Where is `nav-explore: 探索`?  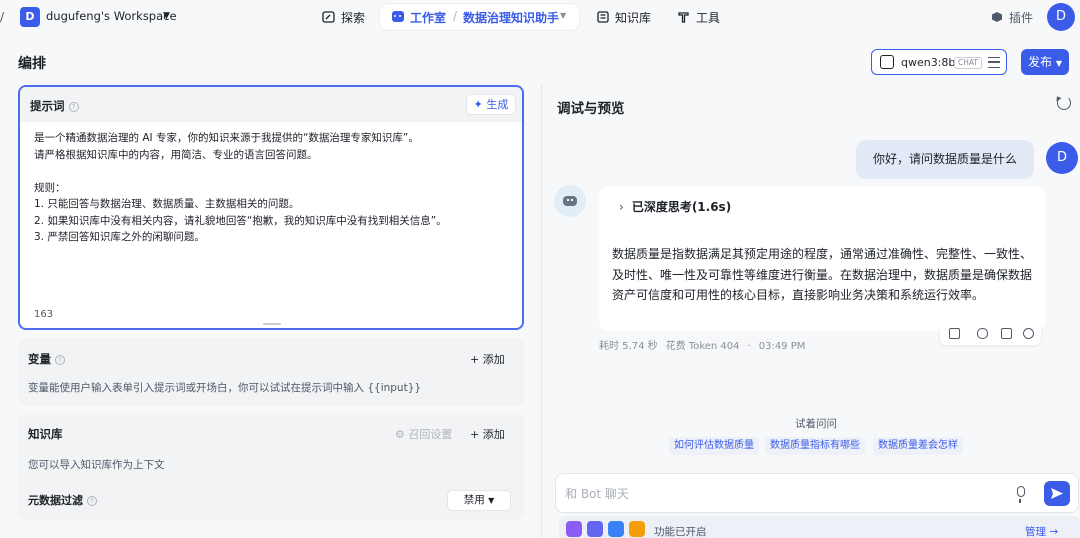 nav-explore: 探索 is located at coordinates (343, 17).